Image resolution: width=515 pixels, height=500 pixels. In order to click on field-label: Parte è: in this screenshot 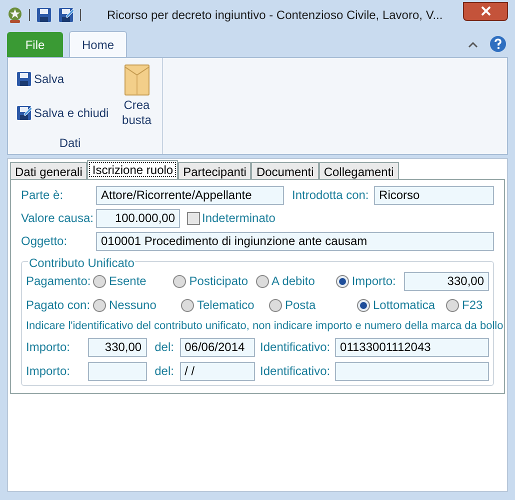, I will do `click(42, 195)`.